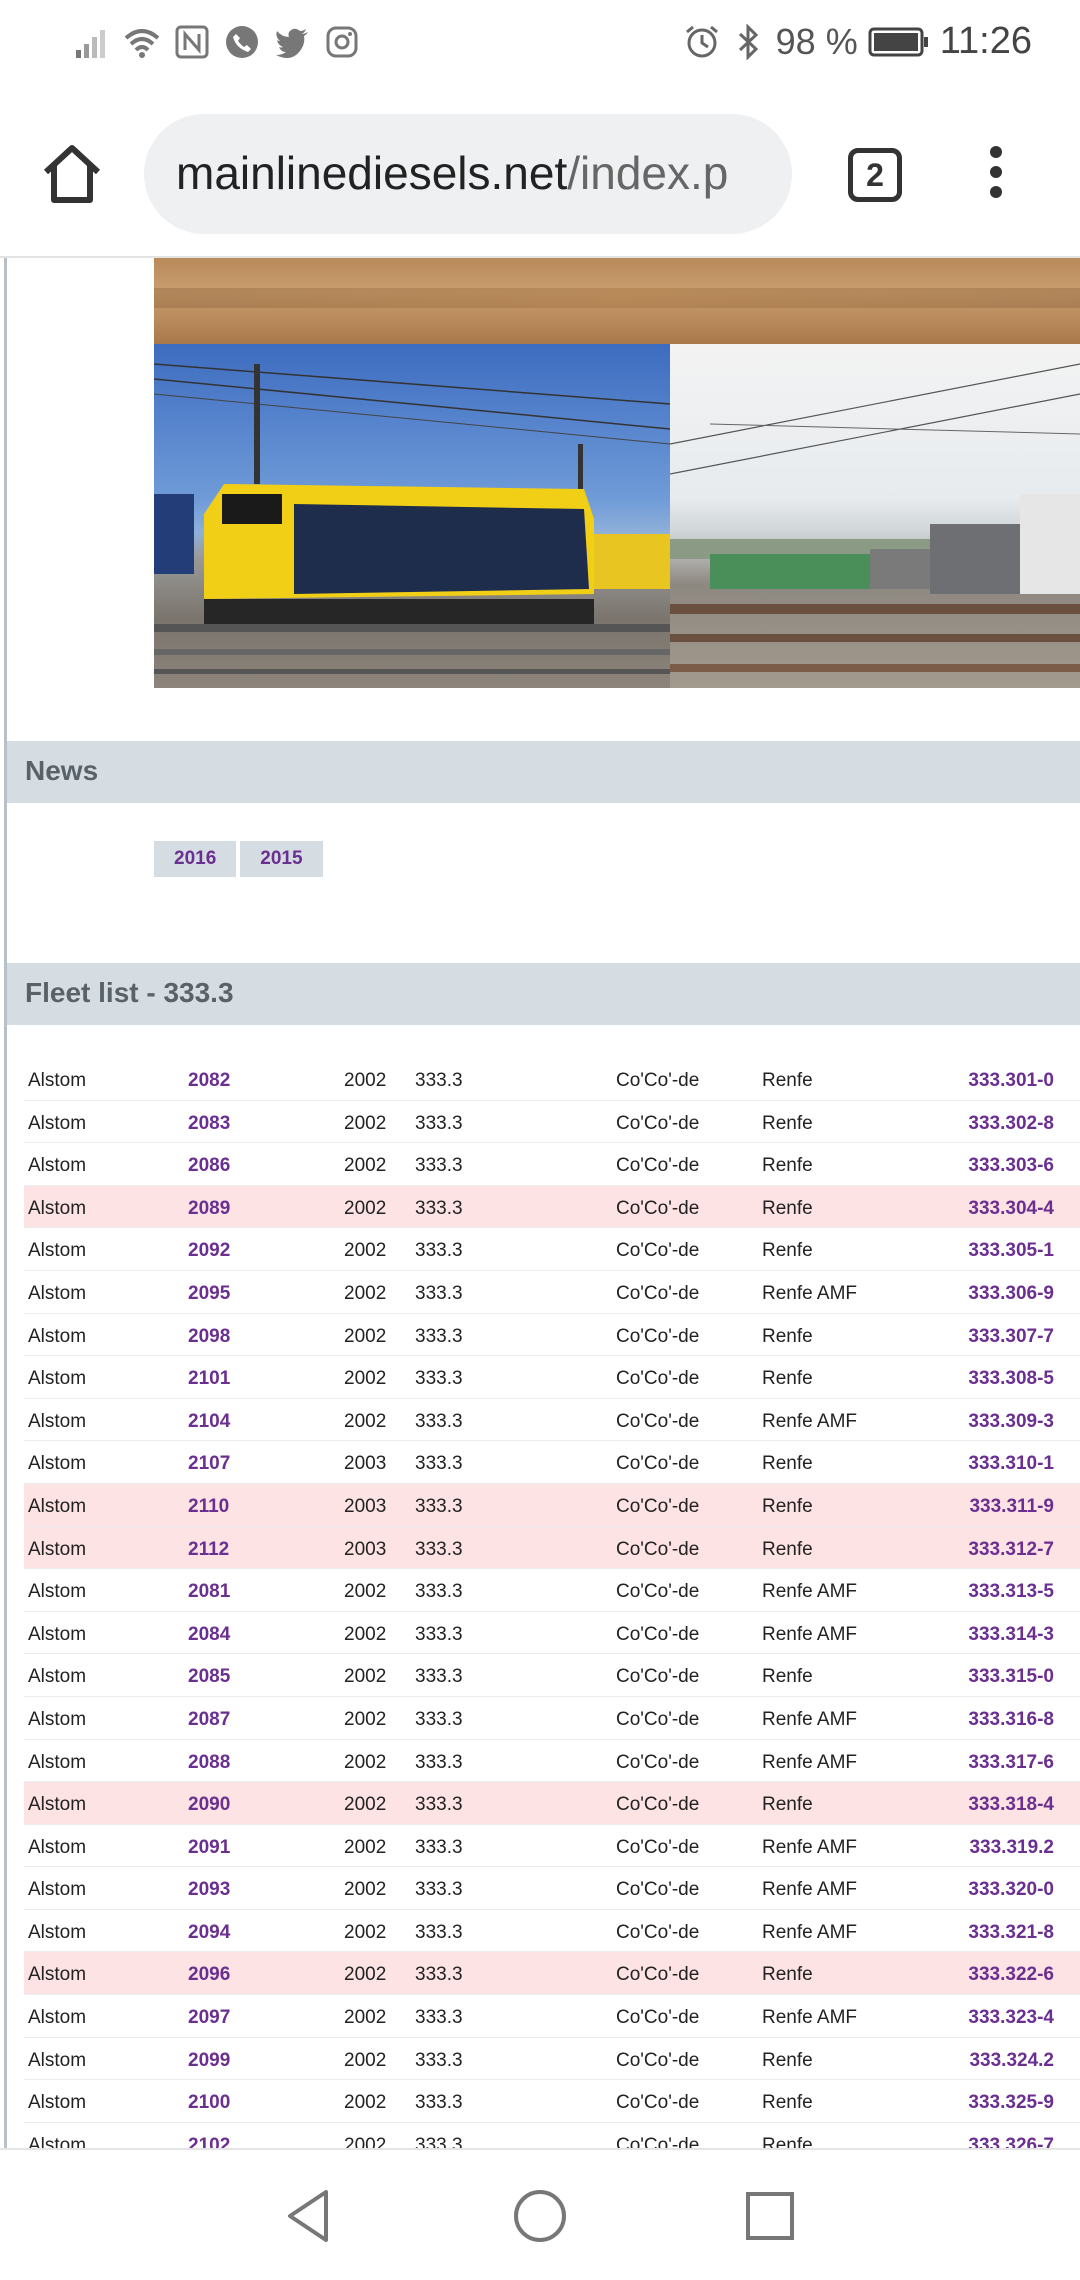 The width and height of the screenshot is (1080, 2280). Describe the element at coordinates (1011, 1933) in the screenshot. I see `fleet-number-link: 333.321-8` at that location.